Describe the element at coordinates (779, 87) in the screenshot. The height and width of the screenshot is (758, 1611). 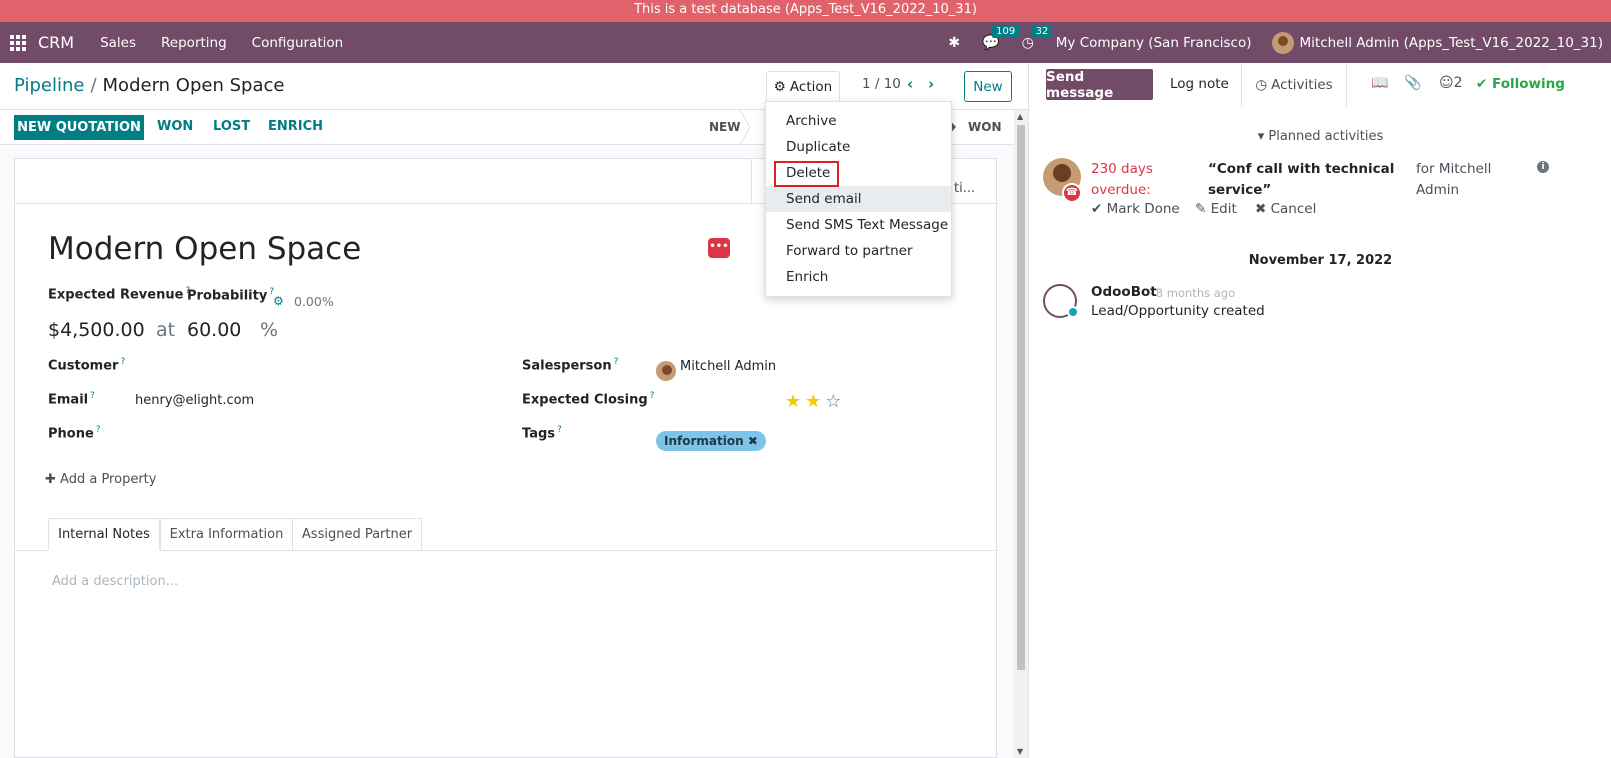
I see `gear-icon: ⚙` at that location.